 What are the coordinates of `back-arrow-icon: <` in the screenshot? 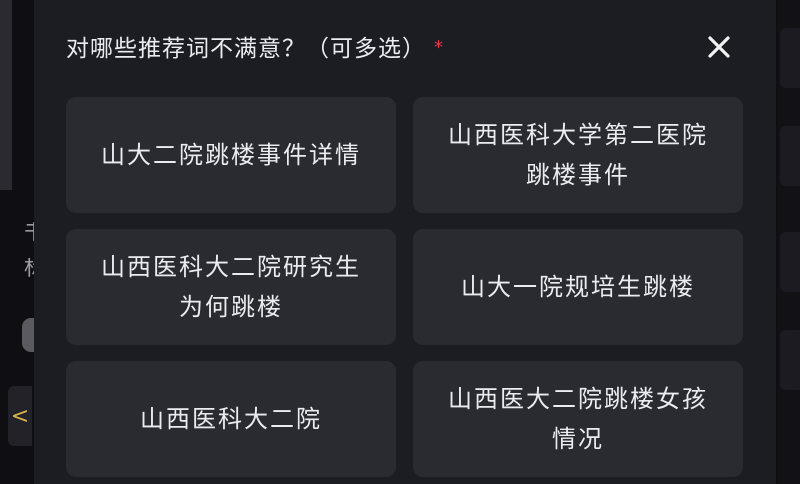 It's located at (20, 416).